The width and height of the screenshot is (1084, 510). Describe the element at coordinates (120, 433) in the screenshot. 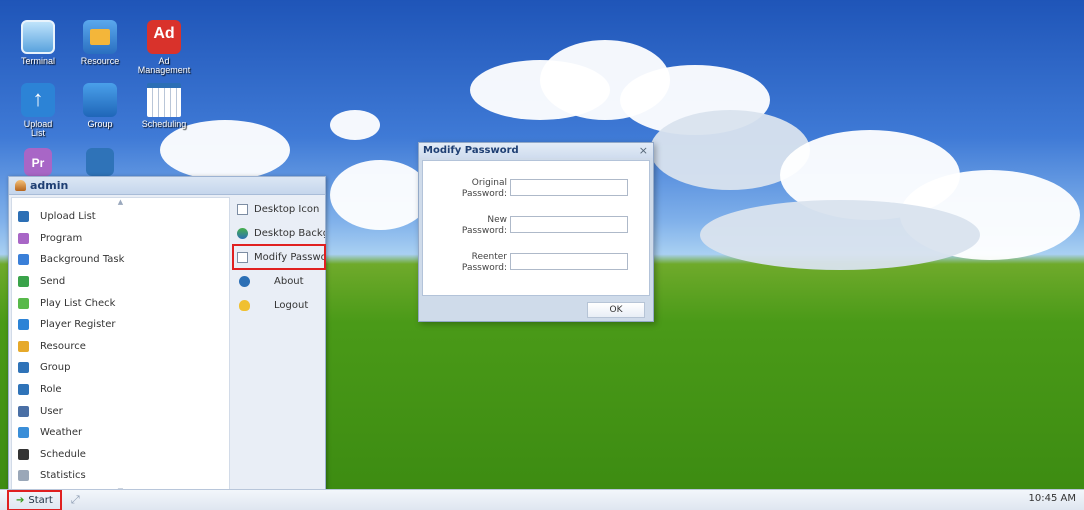

I see `menu-item-weather: Weather` at that location.